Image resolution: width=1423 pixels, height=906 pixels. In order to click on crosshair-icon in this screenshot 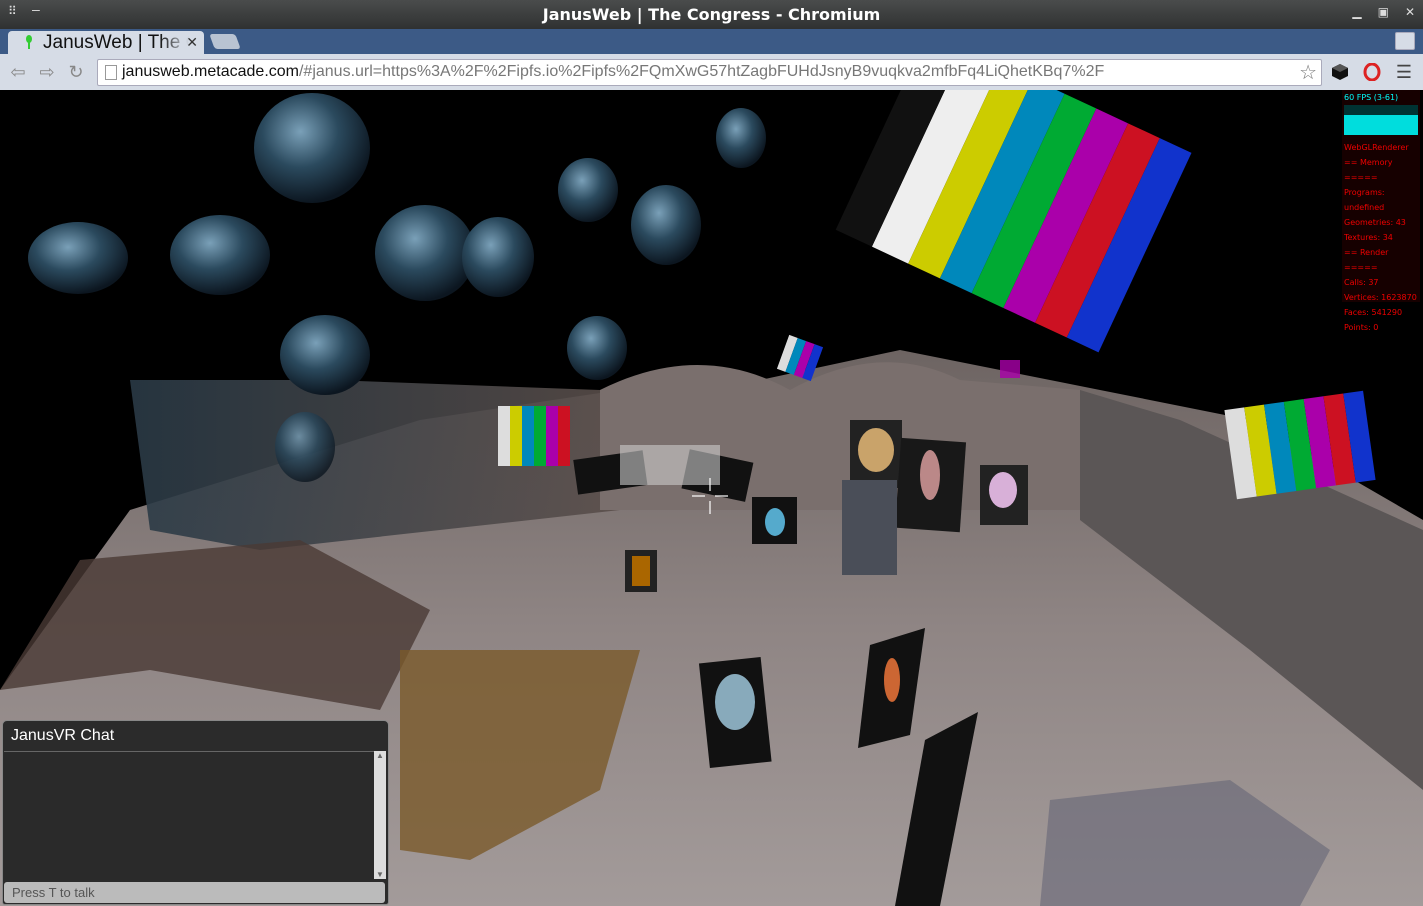, I will do `click(710, 496)`.